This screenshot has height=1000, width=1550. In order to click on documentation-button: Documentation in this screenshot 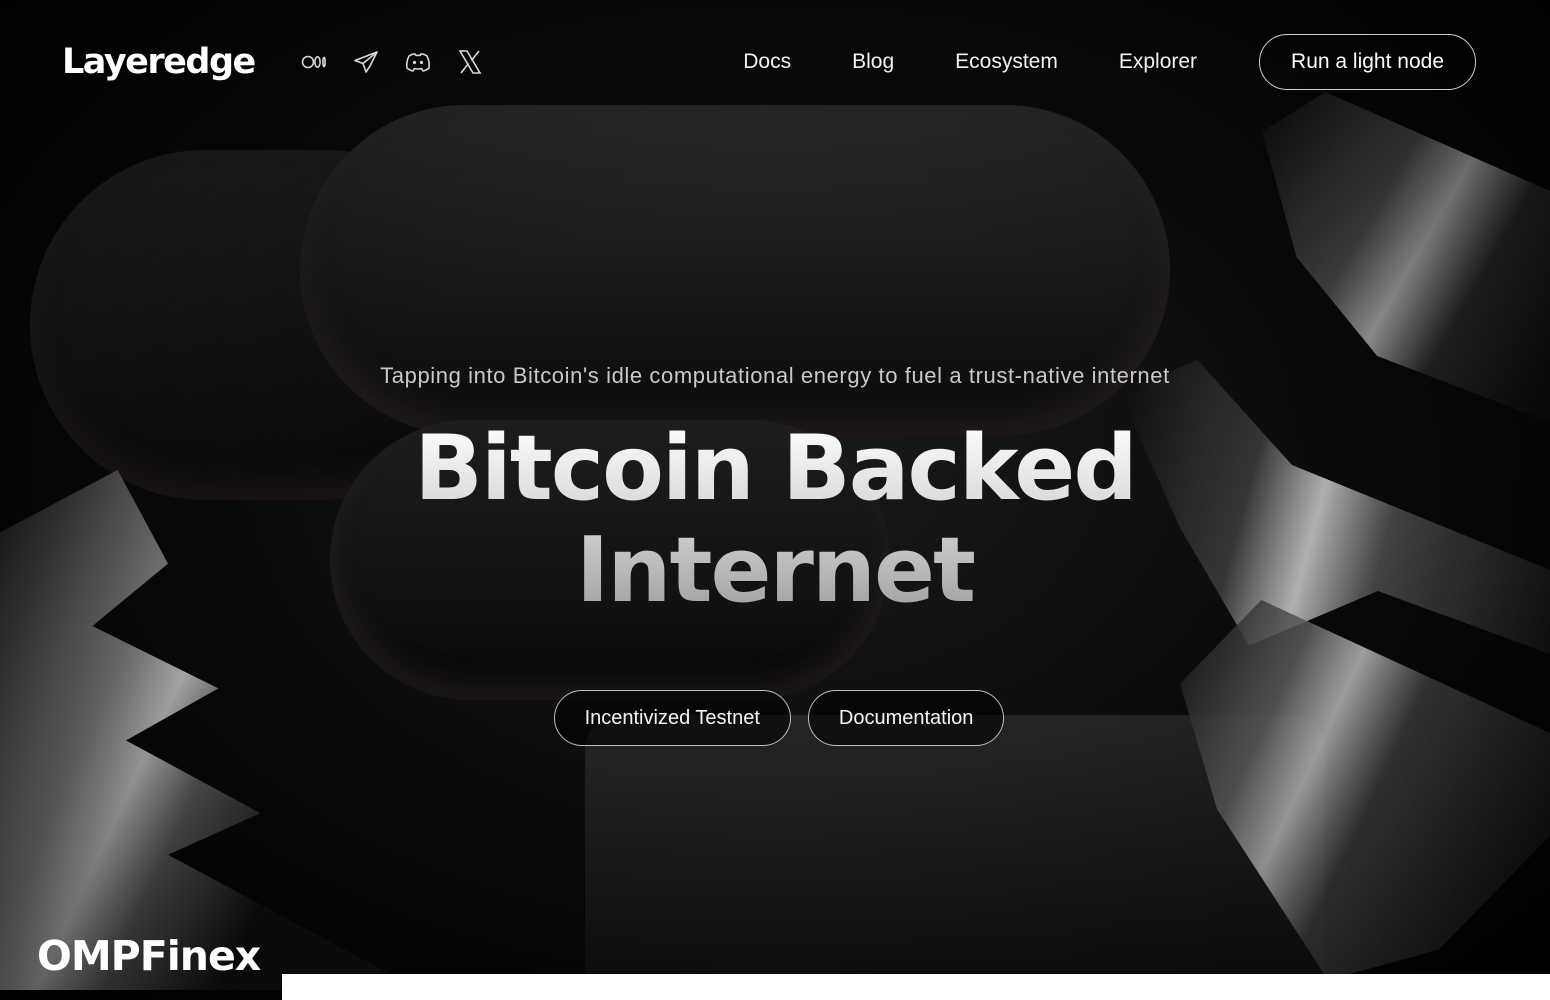, I will do `click(906, 718)`.